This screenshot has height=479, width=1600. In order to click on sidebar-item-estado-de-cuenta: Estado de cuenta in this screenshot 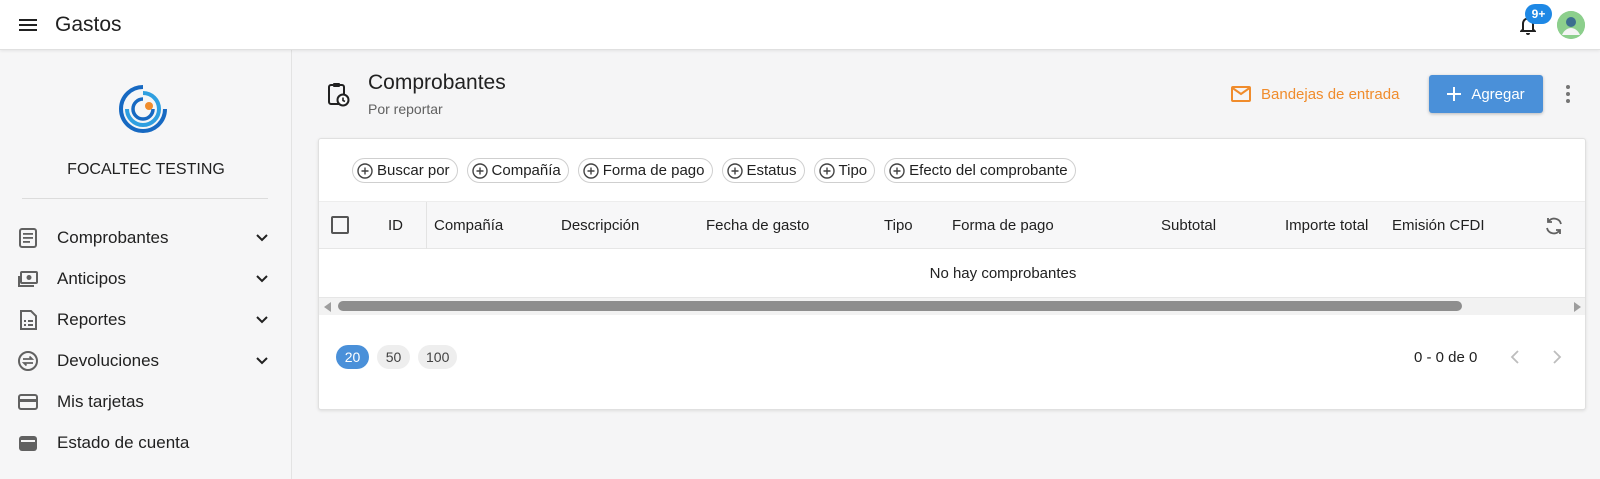, I will do `click(146, 442)`.